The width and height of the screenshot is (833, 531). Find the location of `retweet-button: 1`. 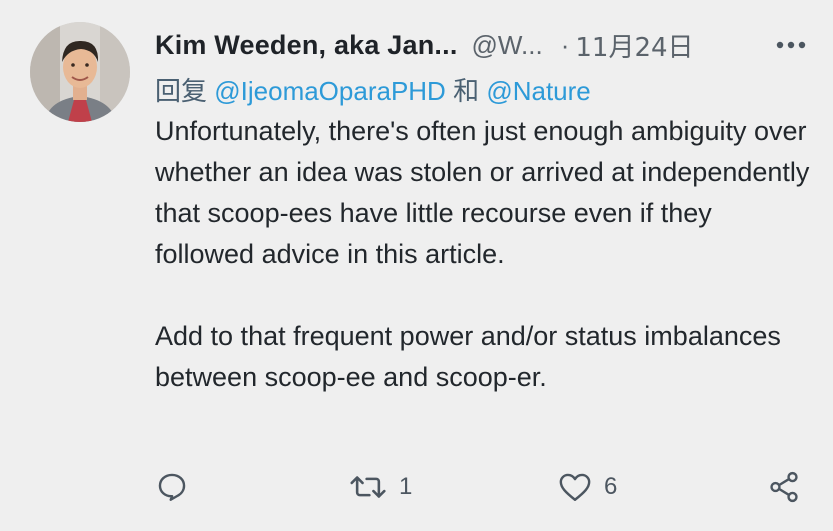

retweet-button: 1 is located at coordinates (380, 487).